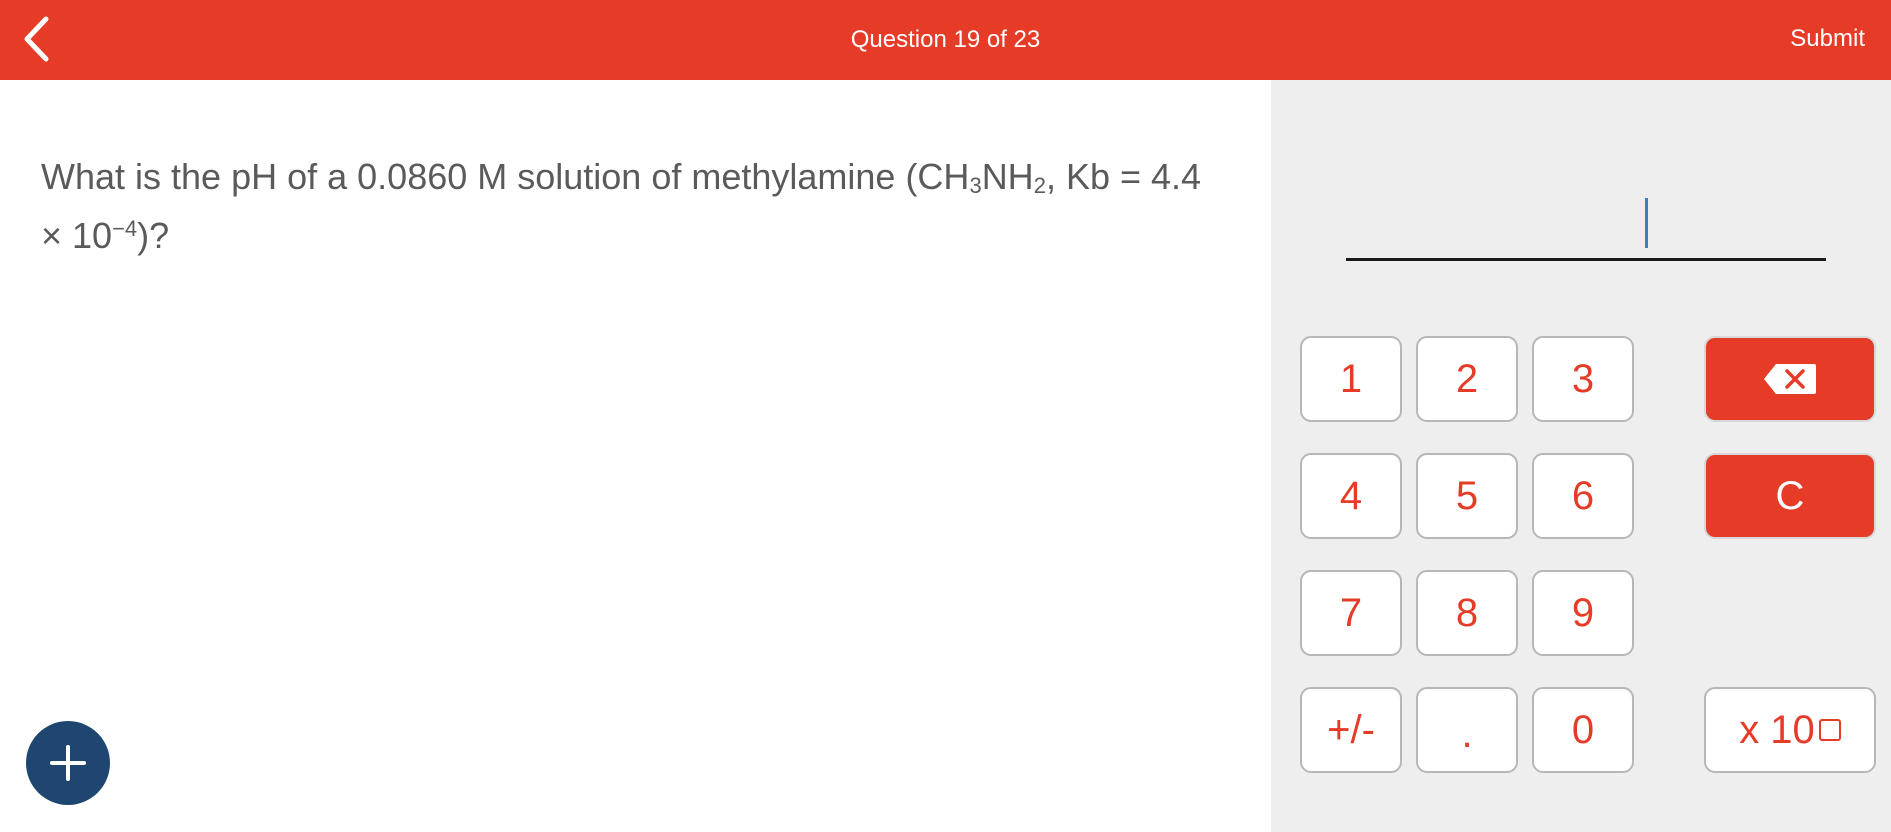 The height and width of the screenshot is (832, 1891). What do you see at coordinates (125, 228) in the screenshot?
I see `question-superscript: −4` at bounding box center [125, 228].